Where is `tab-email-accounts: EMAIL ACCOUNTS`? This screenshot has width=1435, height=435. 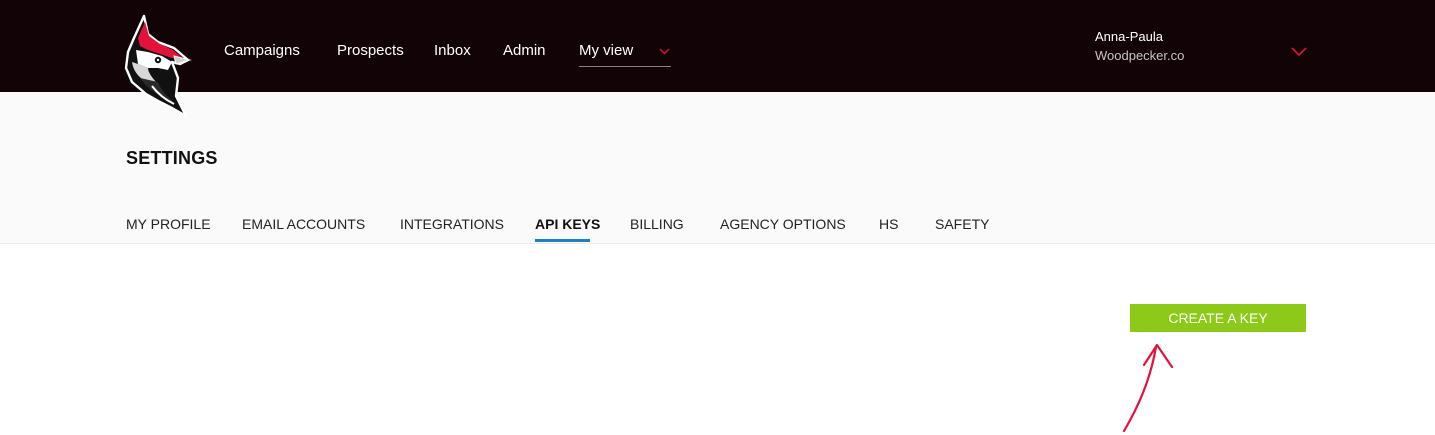
tab-email-accounts: EMAIL ACCOUNTS is located at coordinates (303, 229).